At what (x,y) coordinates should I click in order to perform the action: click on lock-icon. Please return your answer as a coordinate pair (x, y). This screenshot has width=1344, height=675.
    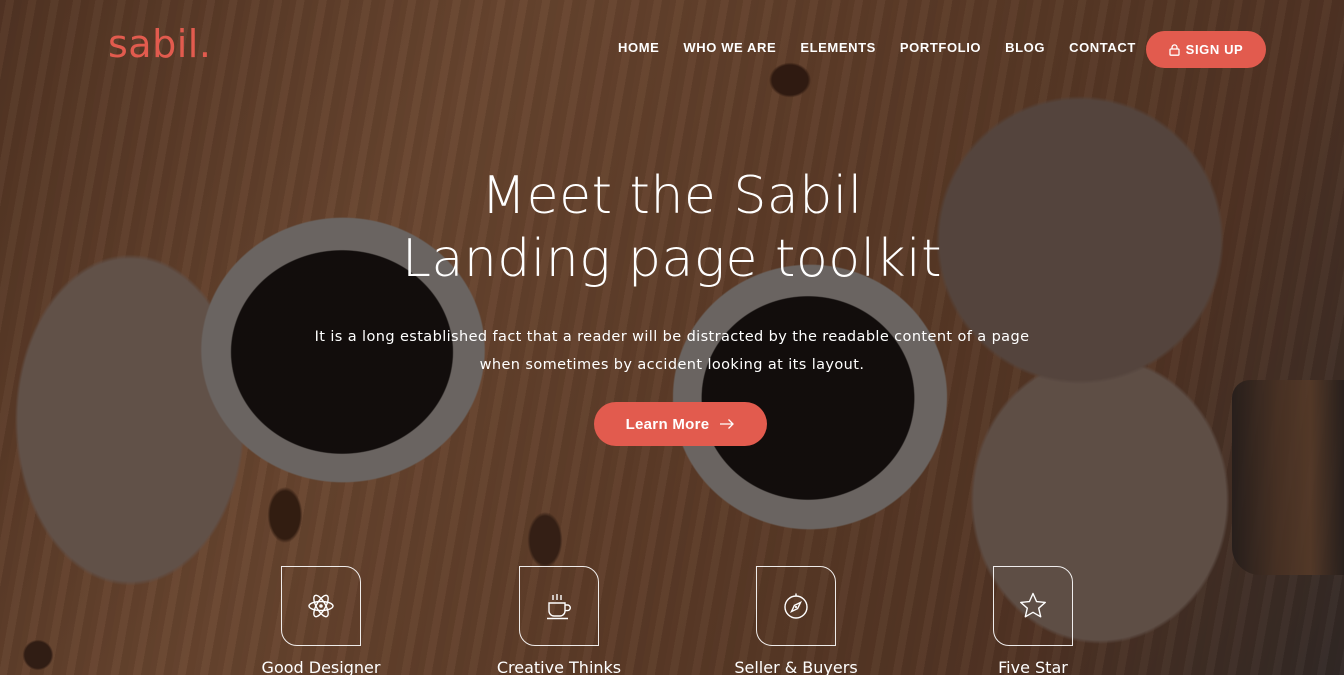
    Looking at the image, I should click on (1174, 49).